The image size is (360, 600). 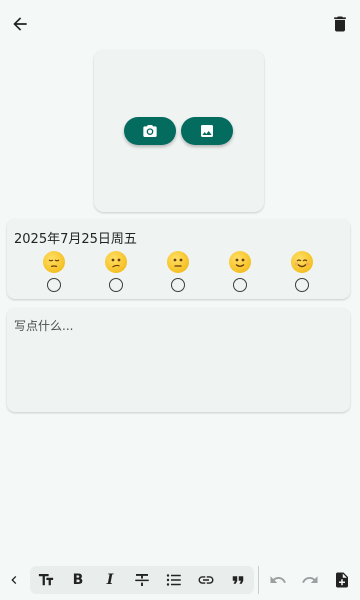 I want to click on undo-button, so click(x=278, y=580).